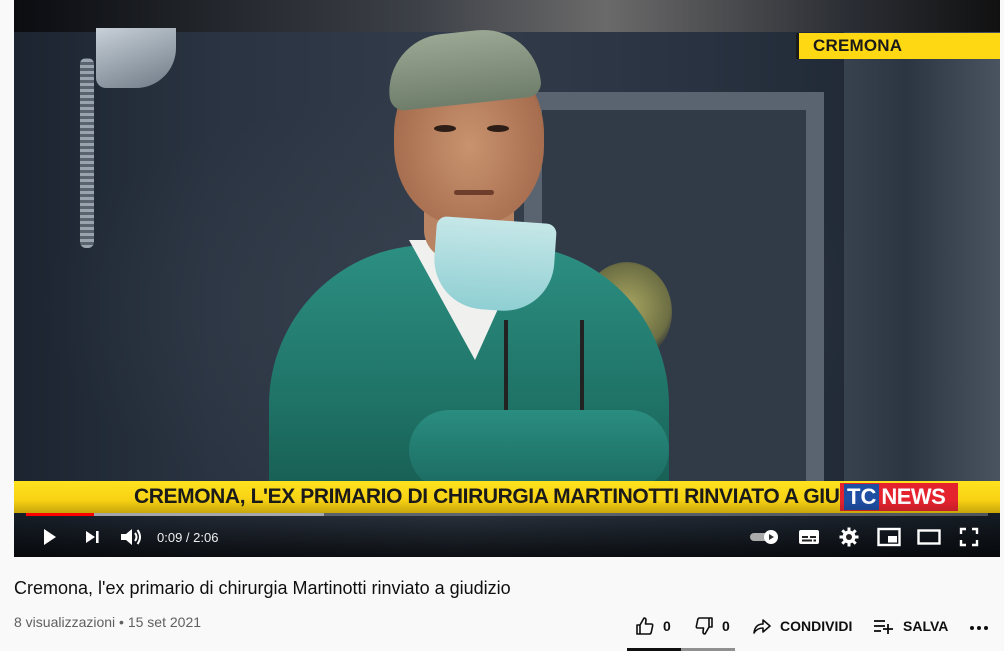 Image resolution: width=1004 pixels, height=651 pixels. I want to click on miniplayer-button, so click(889, 537).